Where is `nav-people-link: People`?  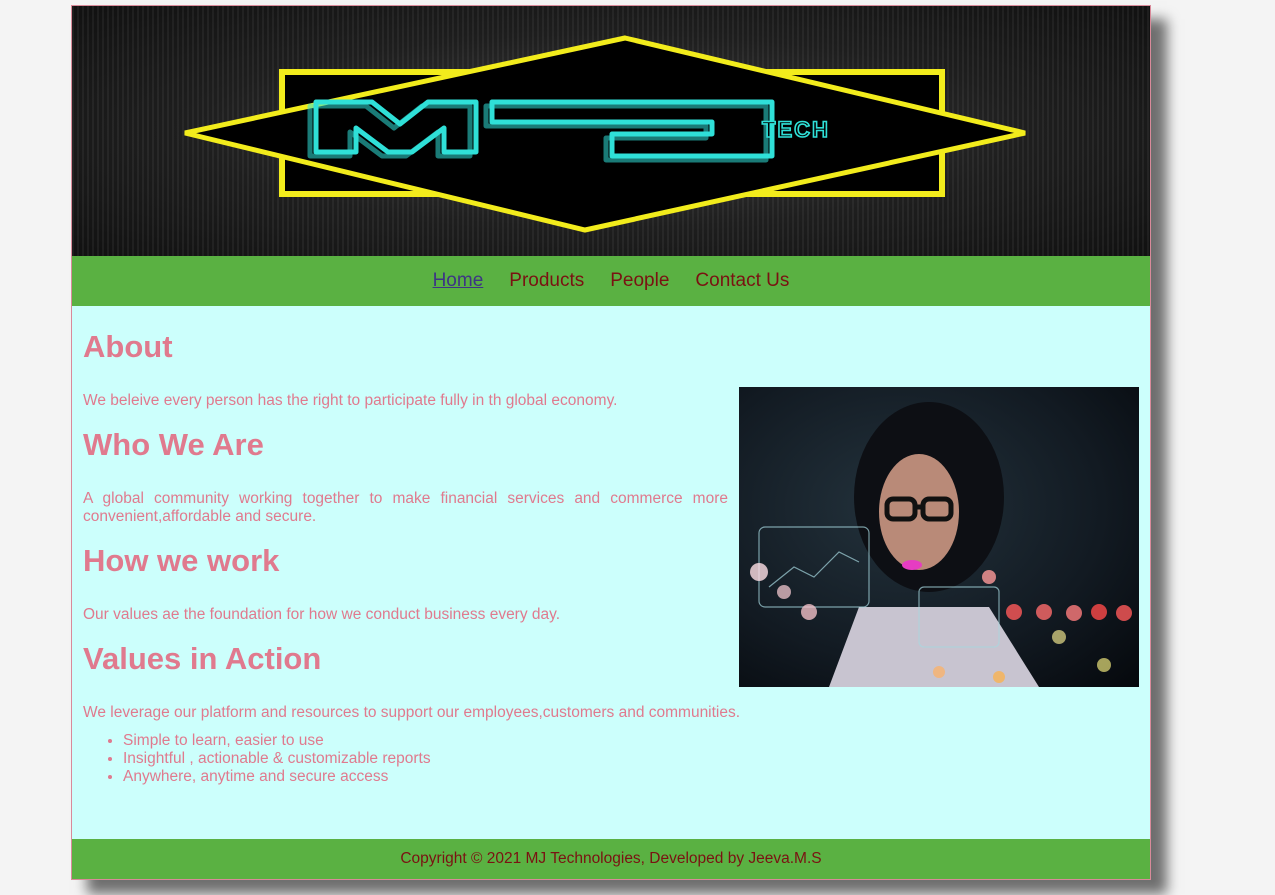 nav-people-link: People is located at coordinates (639, 281).